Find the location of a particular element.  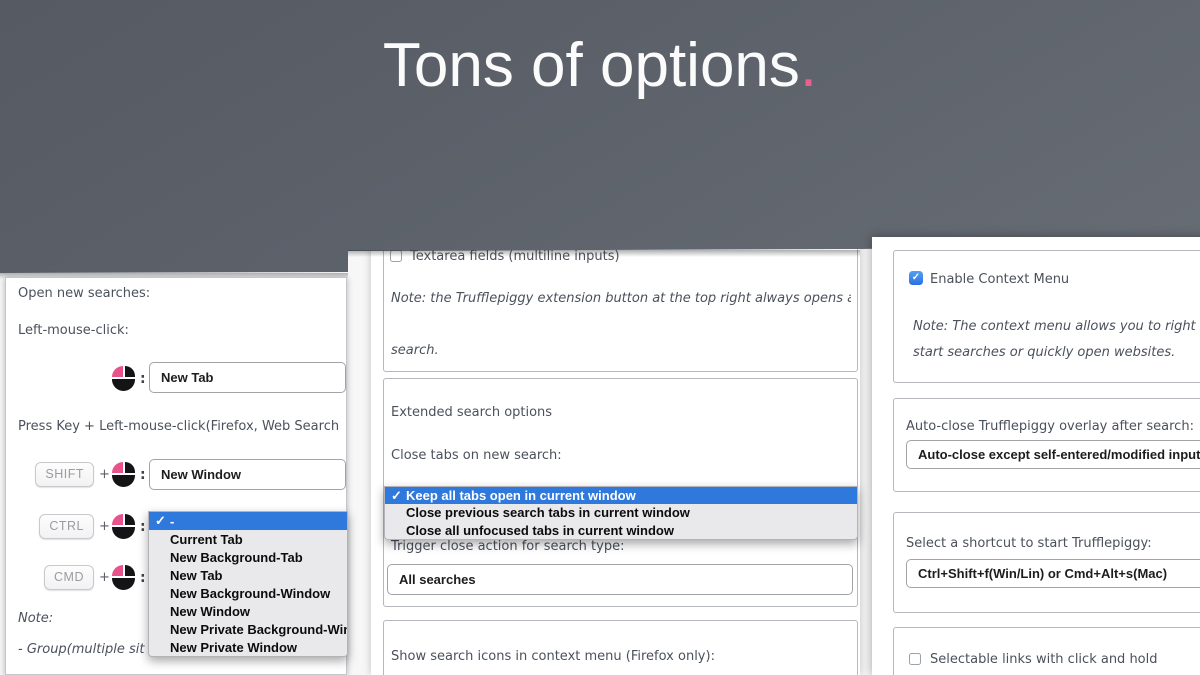

shift-click-action-value: New Window is located at coordinates (201, 474).